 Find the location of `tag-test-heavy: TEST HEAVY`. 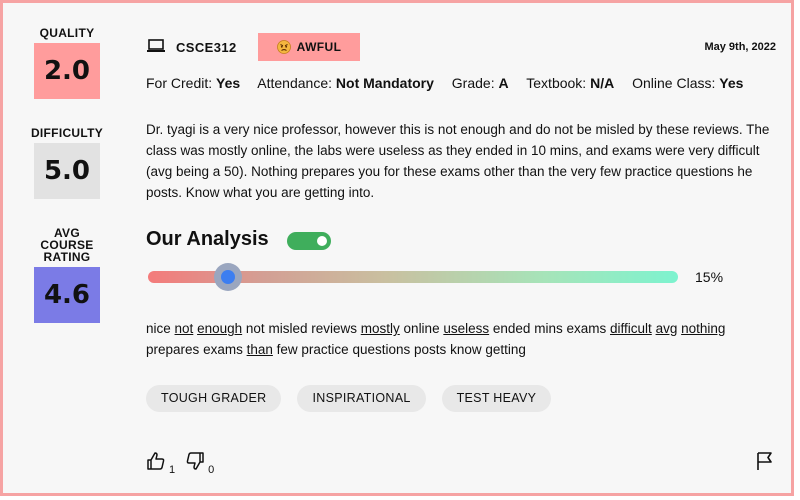

tag-test-heavy: TEST HEAVY is located at coordinates (496, 398).